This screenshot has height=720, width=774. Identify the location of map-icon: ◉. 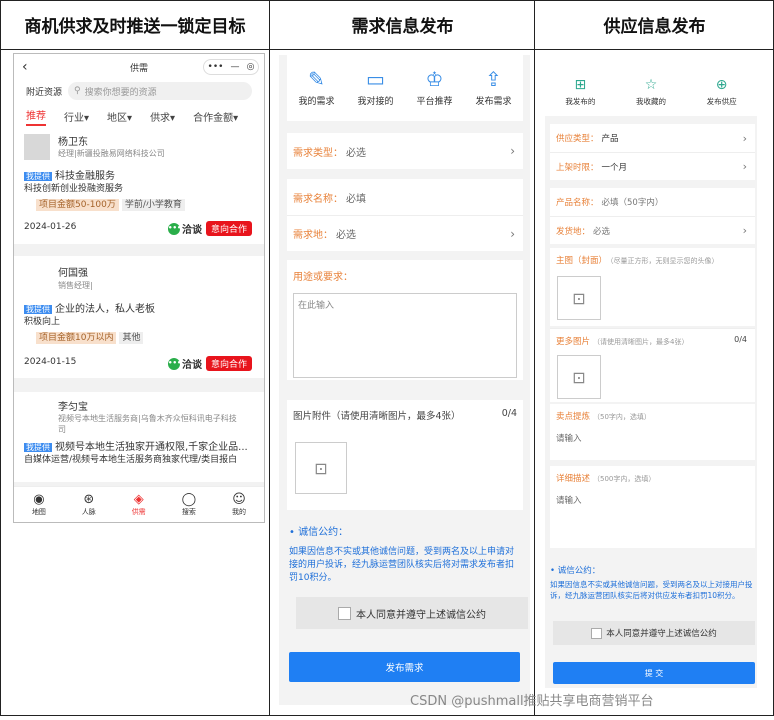
(39, 499).